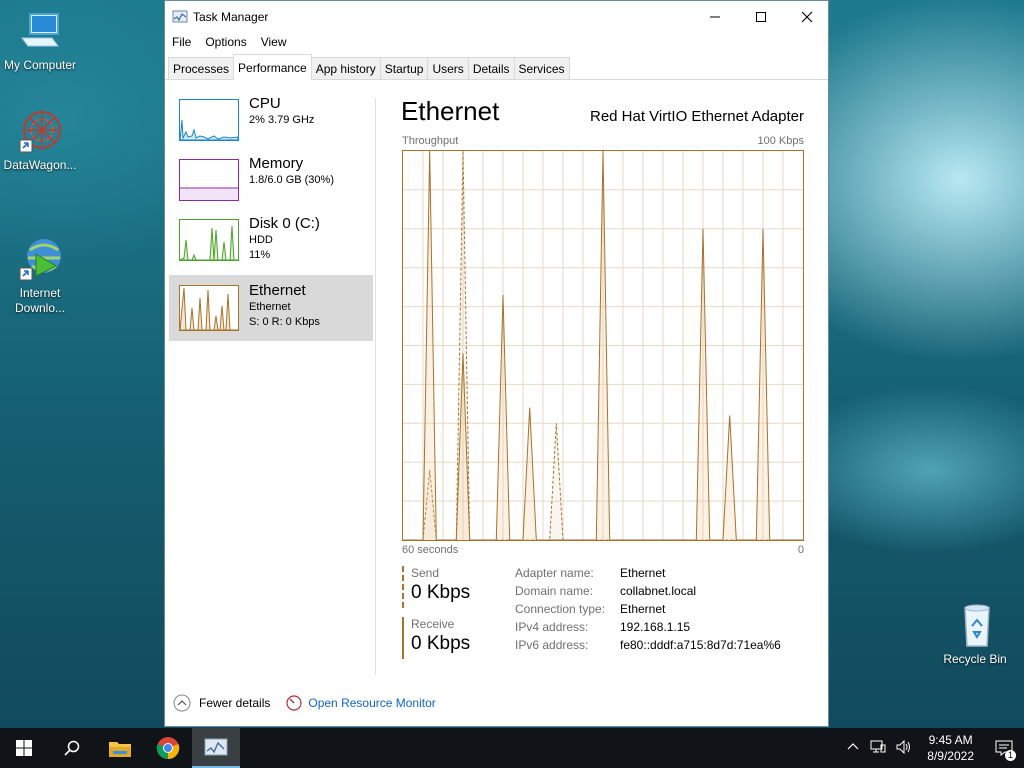  I want to click on folder-icon, so click(120, 749).